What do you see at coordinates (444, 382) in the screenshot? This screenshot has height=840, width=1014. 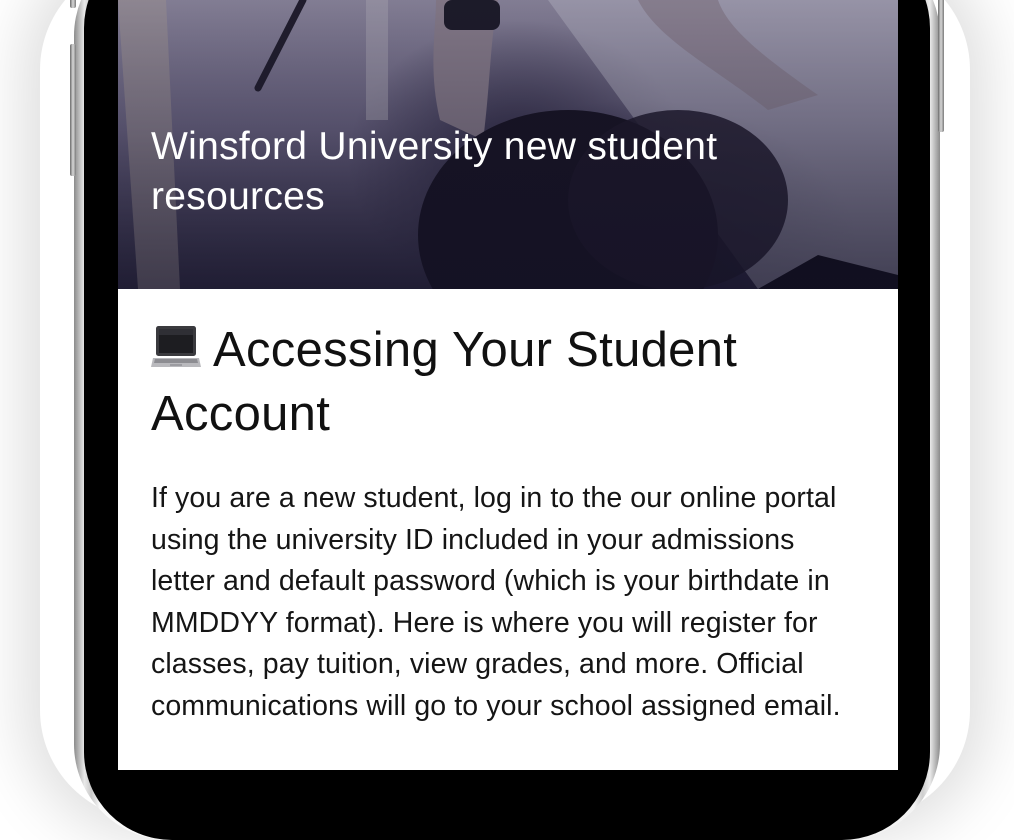 I see `section-heading-text: Accessing Your Student Account` at bounding box center [444, 382].